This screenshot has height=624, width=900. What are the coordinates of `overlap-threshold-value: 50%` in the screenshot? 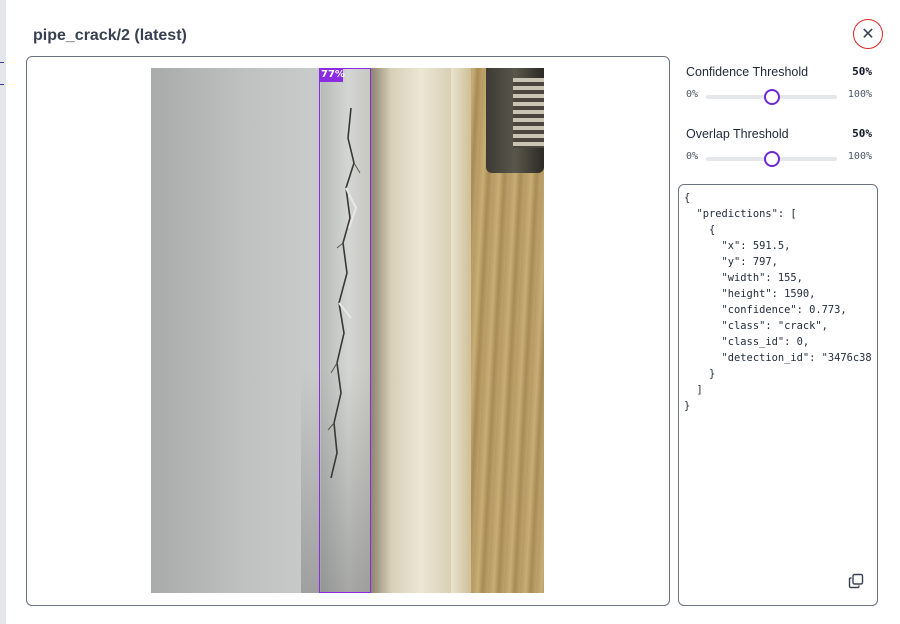 It's located at (862, 133).